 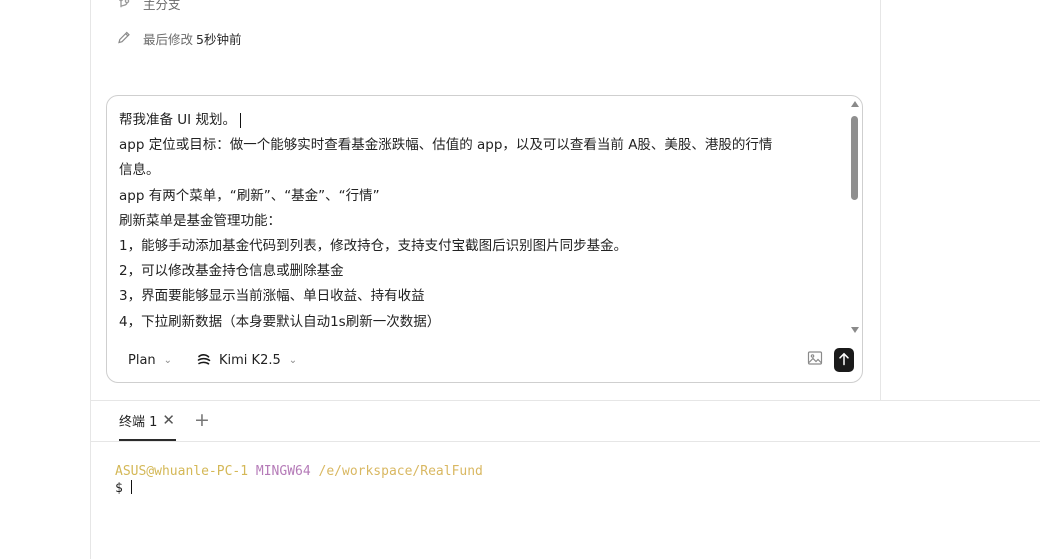 What do you see at coordinates (960, 200) in the screenshot?
I see `right-panel-edge` at bounding box center [960, 200].